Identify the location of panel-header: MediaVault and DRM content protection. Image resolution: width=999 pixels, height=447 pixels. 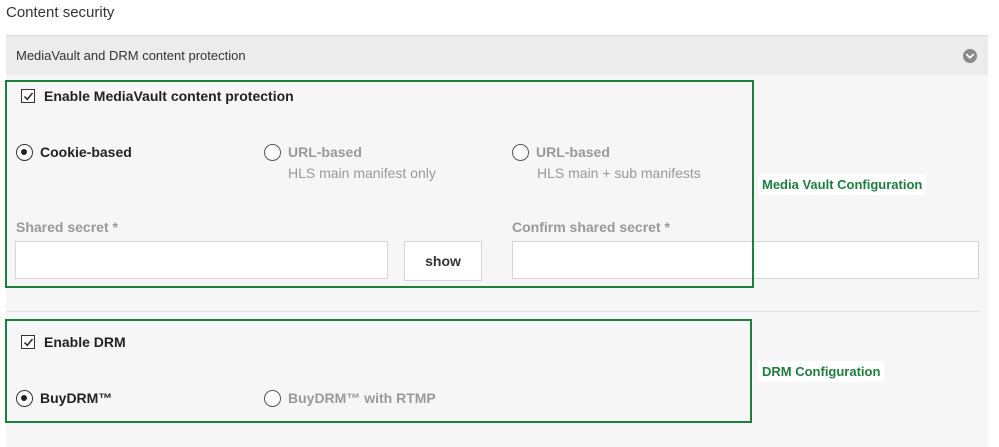
(497, 55).